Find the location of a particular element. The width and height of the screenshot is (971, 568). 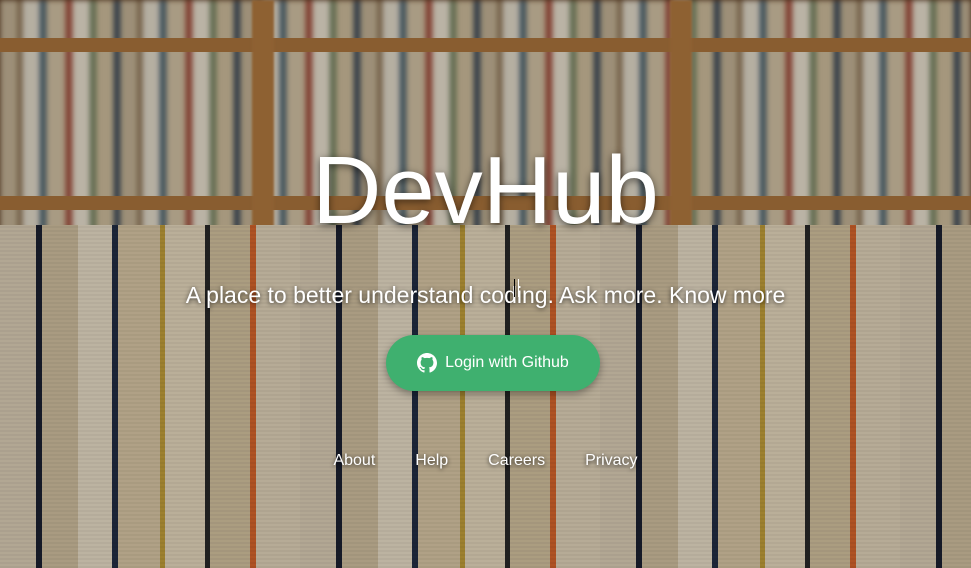

footer-link-help: Help is located at coordinates (431, 461).